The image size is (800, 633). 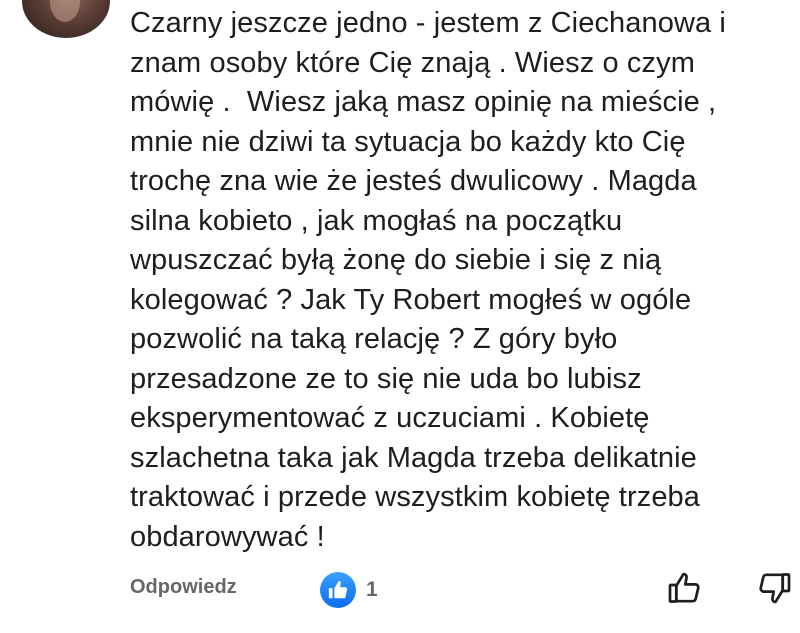 I want to click on reaction-summary: 1, so click(x=349, y=590).